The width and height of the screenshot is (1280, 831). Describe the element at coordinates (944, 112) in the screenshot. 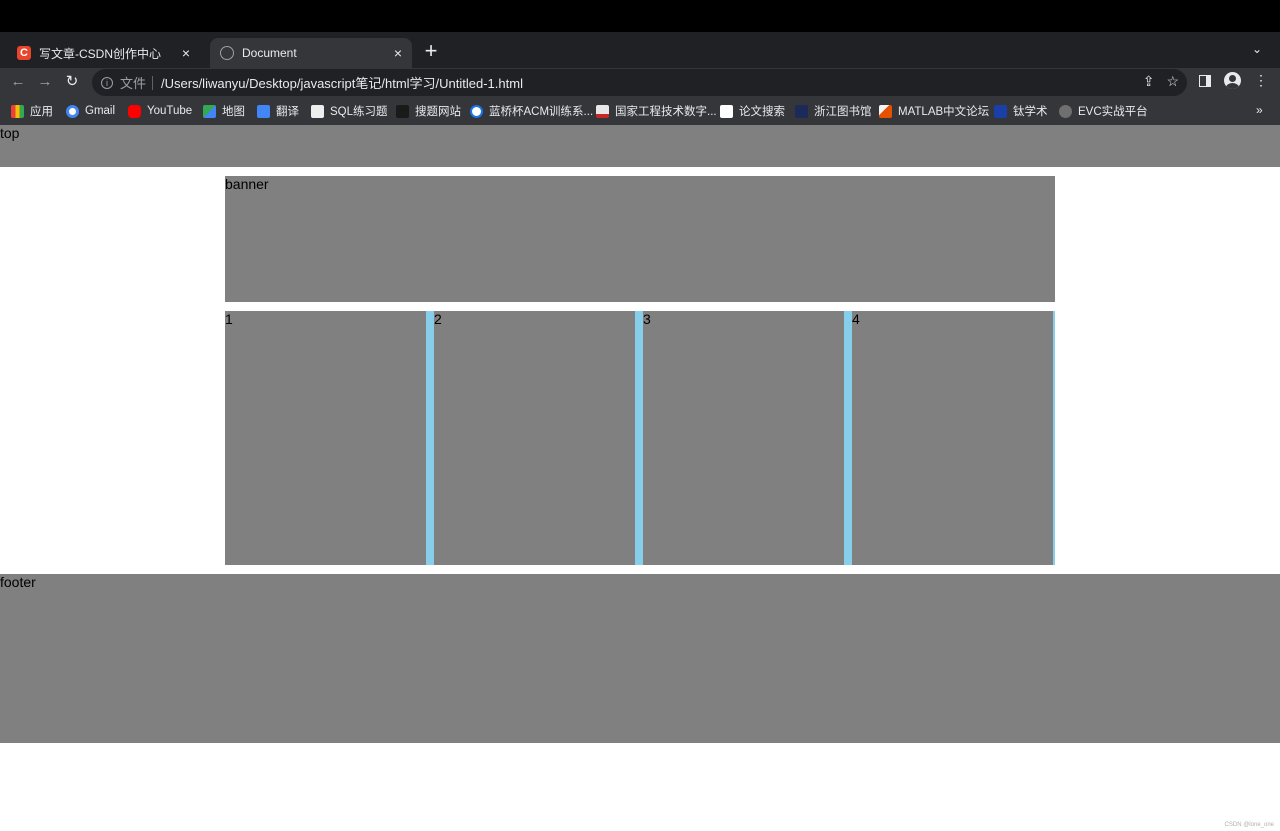

I see `bookmark-label: MATLAB中文论坛` at that location.